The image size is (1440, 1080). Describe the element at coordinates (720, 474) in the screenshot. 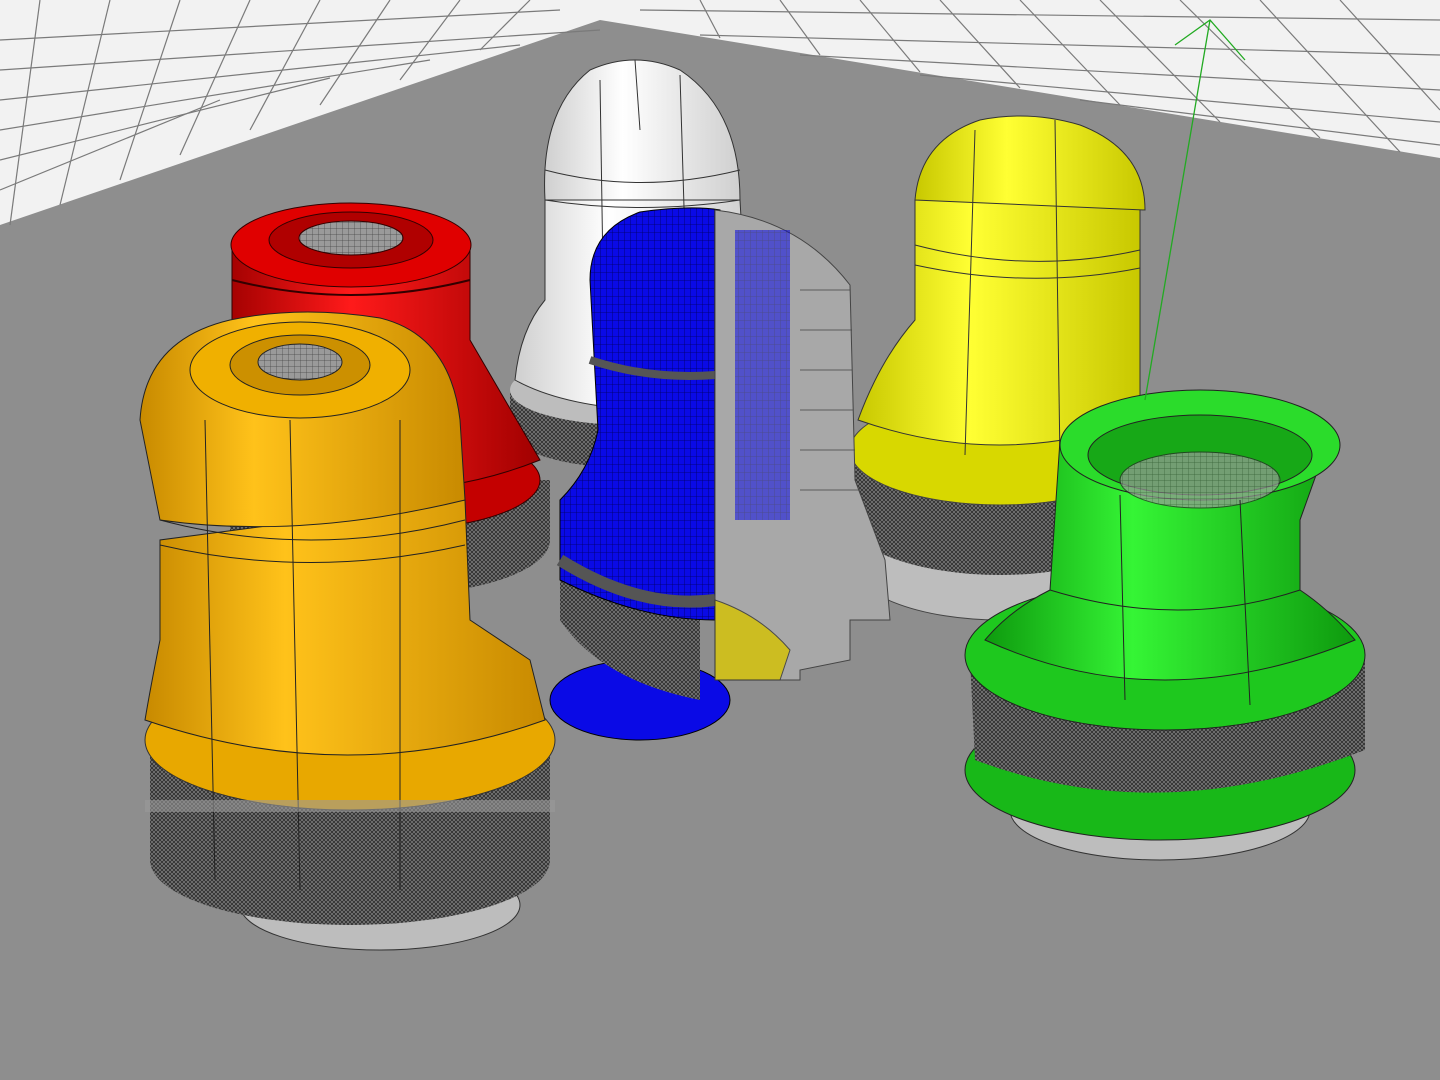

I see `blue-part` at that location.